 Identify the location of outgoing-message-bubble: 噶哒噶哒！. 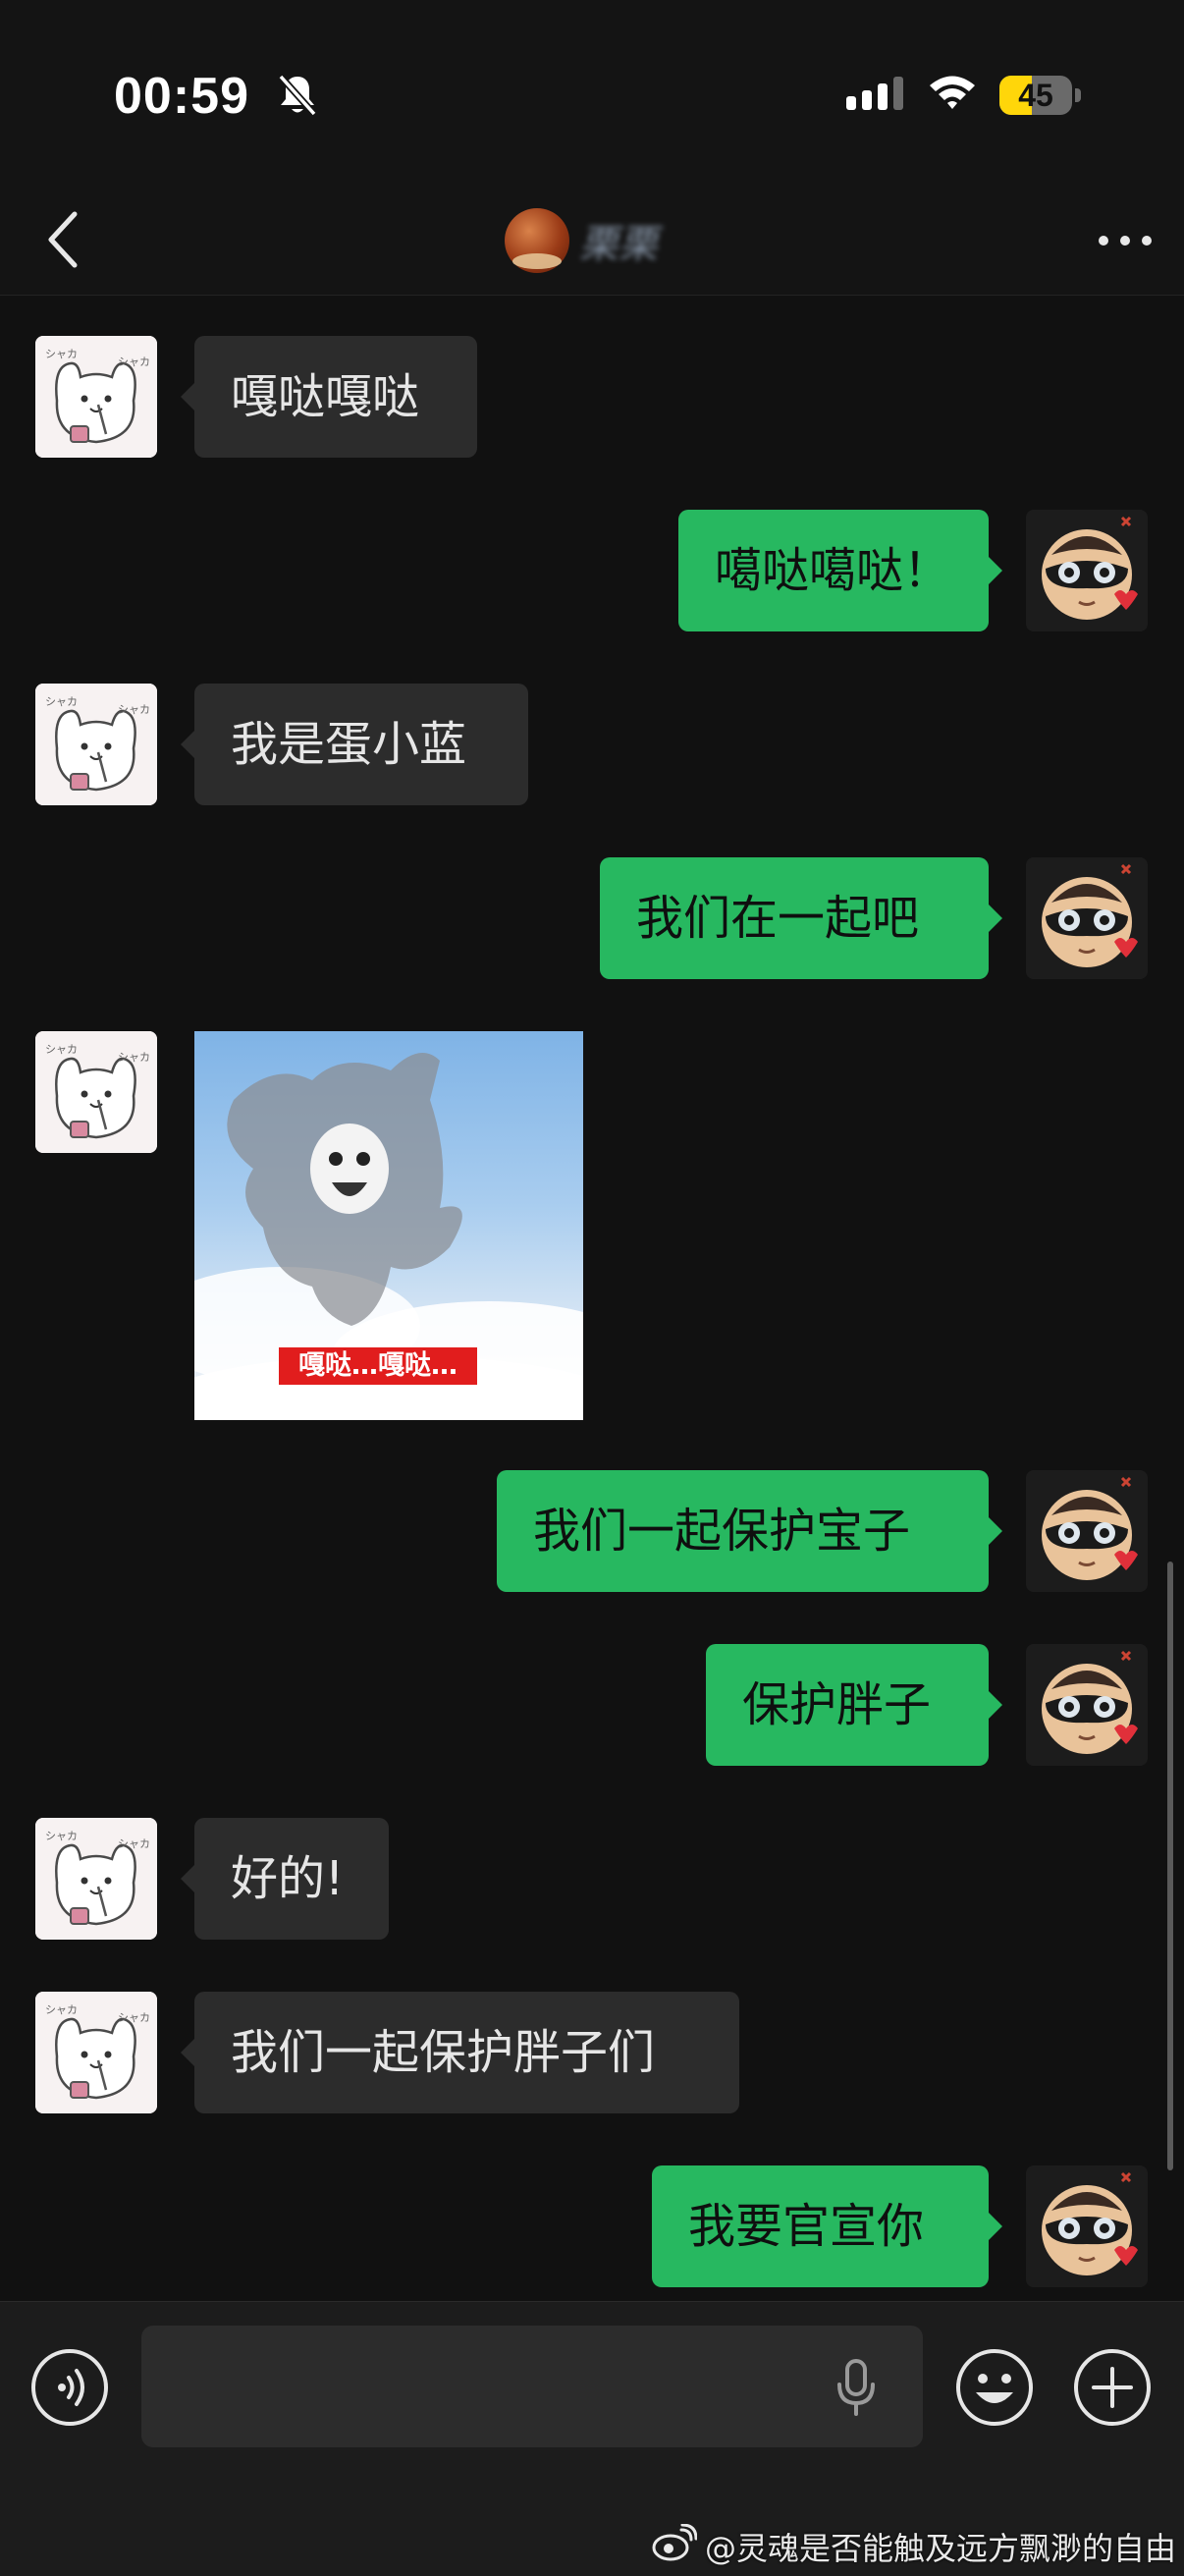
(840, 570).